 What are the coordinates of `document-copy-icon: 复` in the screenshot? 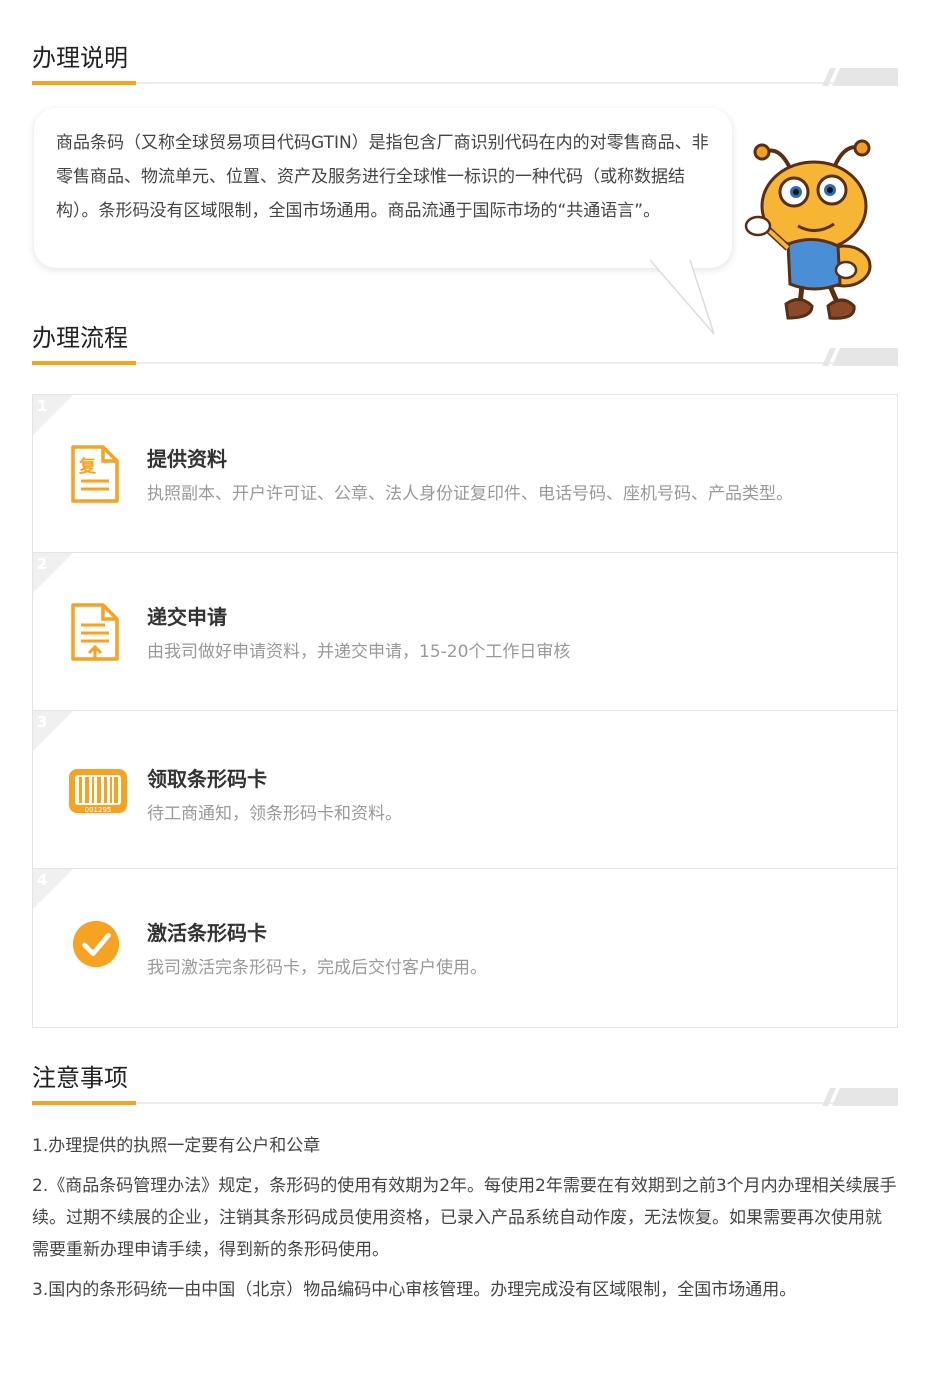 It's located at (95, 474).